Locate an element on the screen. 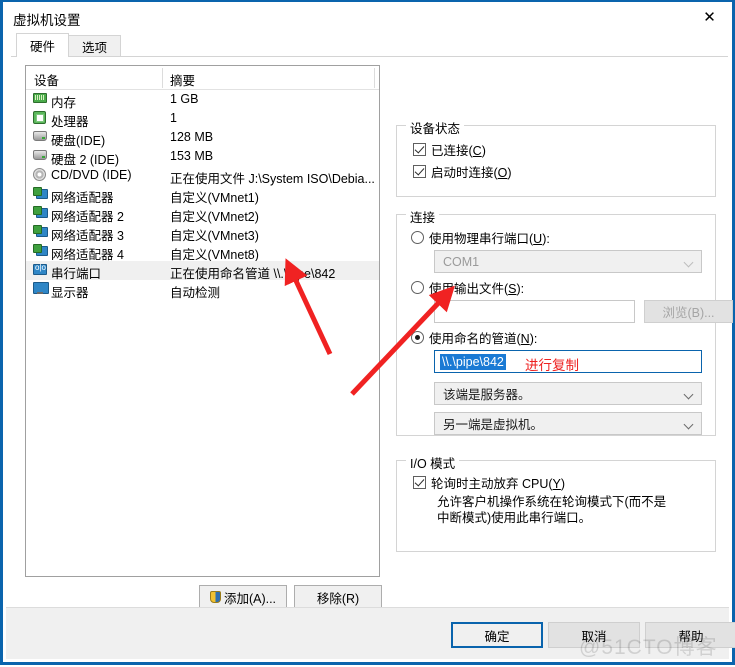 The height and width of the screenshot is (667, 735). device-row: 网络适配器 3 自定义(VMnet3) is located at coordinates (202, 233).